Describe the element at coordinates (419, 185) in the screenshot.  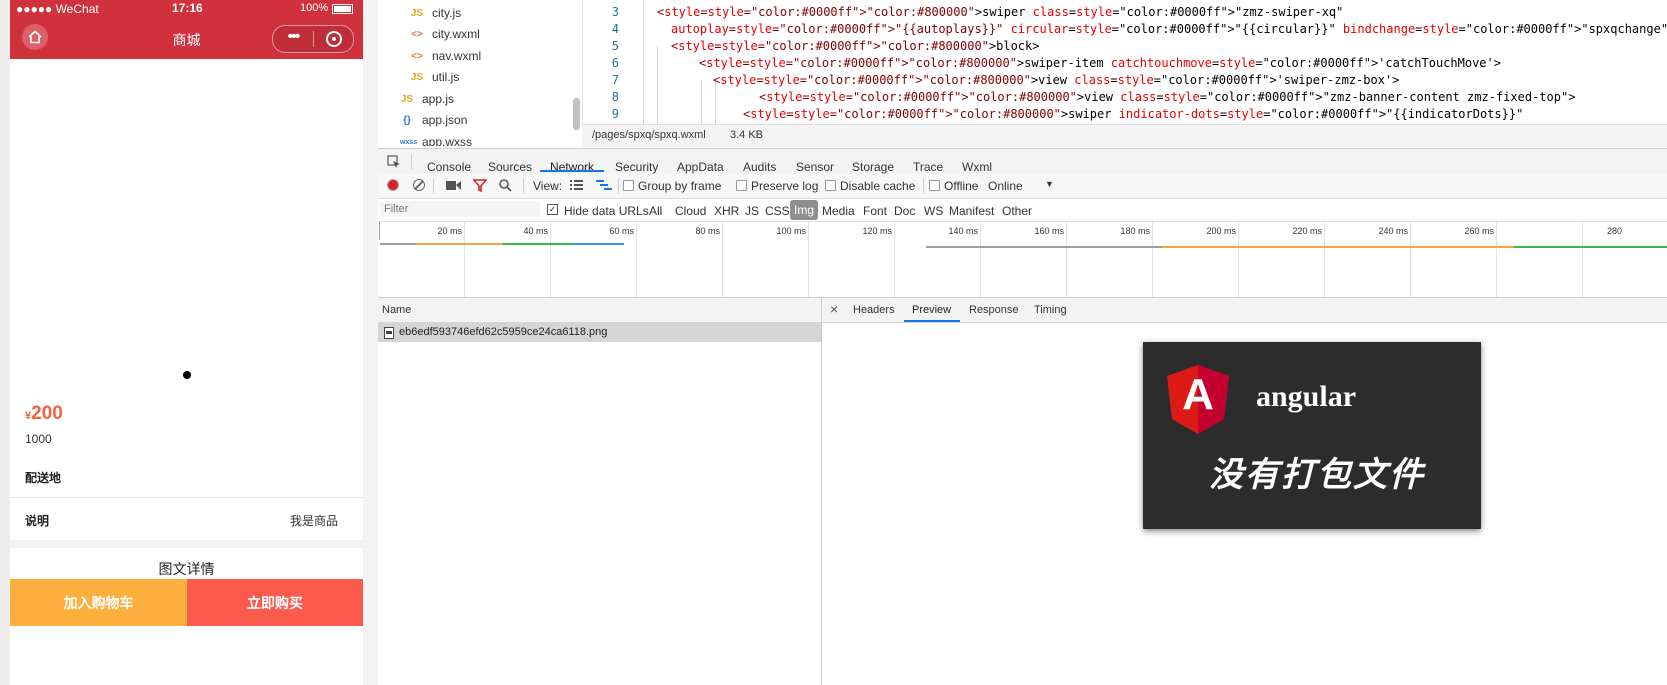
I see `clear-button` at that location.